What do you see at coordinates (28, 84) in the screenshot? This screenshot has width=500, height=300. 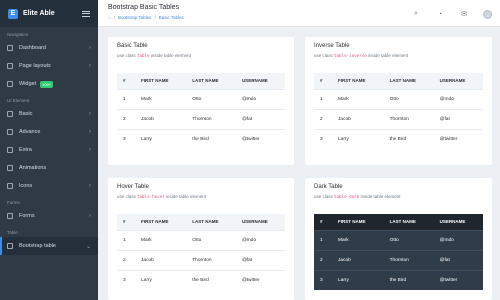 I see `sidebar-item-label: Widget` at bounding box center [28, 84].